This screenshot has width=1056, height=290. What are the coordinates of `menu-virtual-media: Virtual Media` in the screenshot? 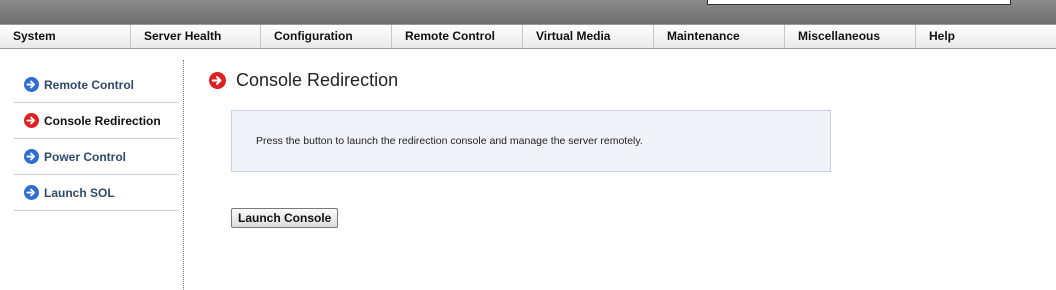 It's located at (588, 36).